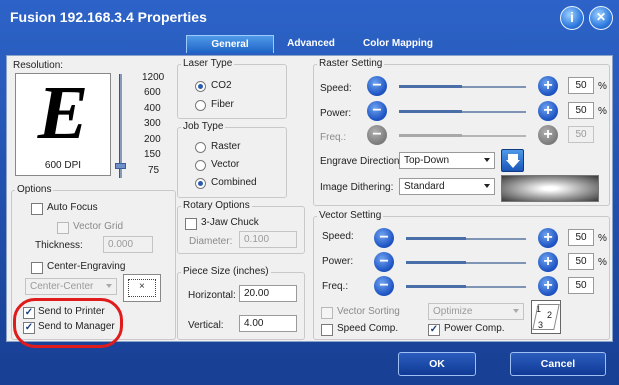 The image size is (619, 385). I want to click on vector-sorting-value: Optimize, so click(453, 311).